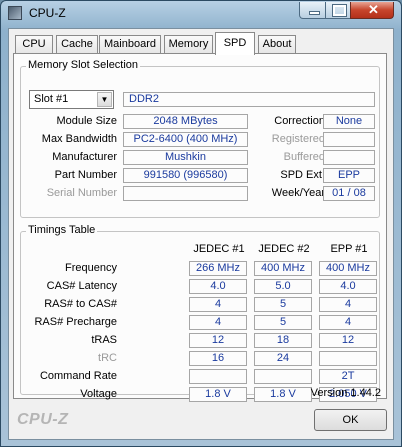  I want to click on manufacturer-label: Manufacturer, so click(84, 157).